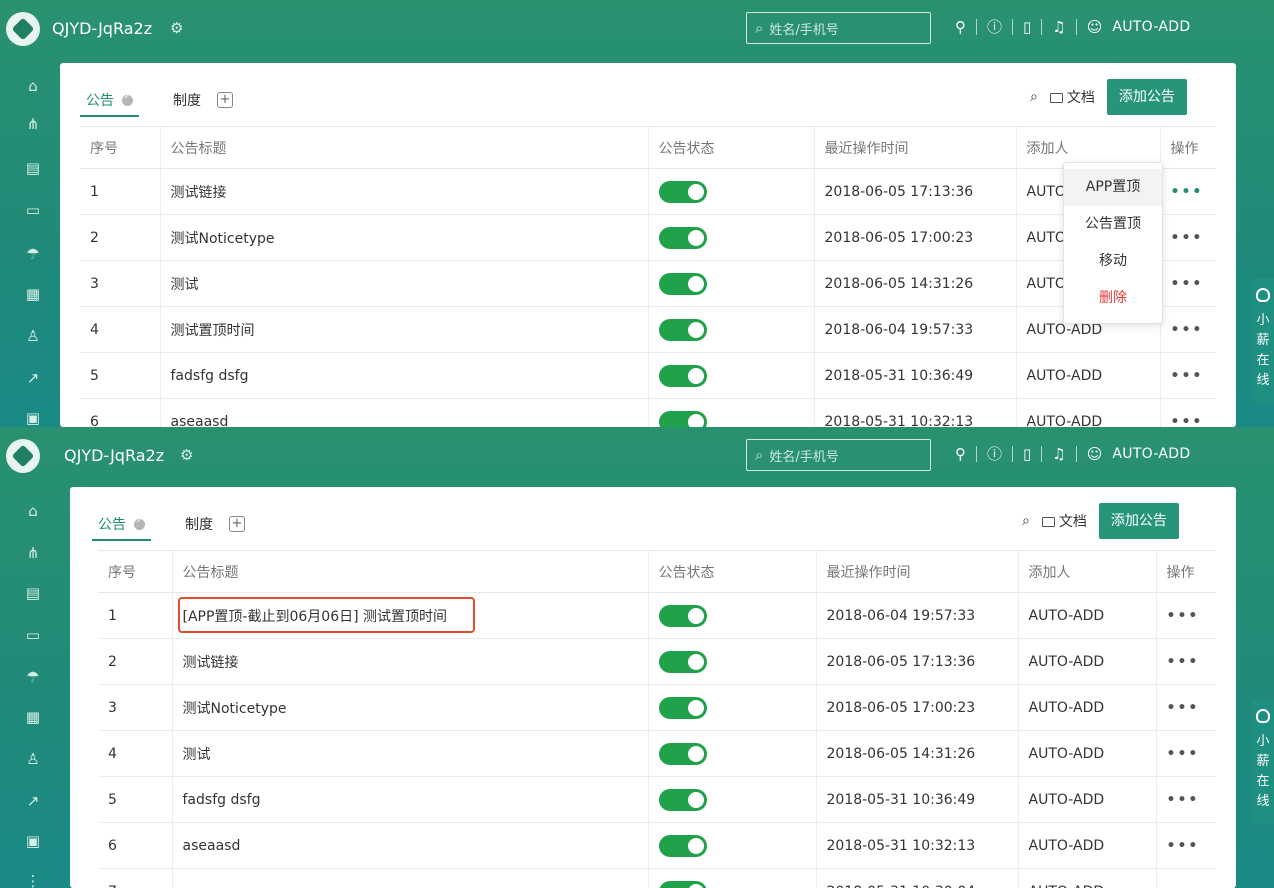 The height and width of the screenshot is (888, 1274). I want to click on logo-icon, so click(23, 456).